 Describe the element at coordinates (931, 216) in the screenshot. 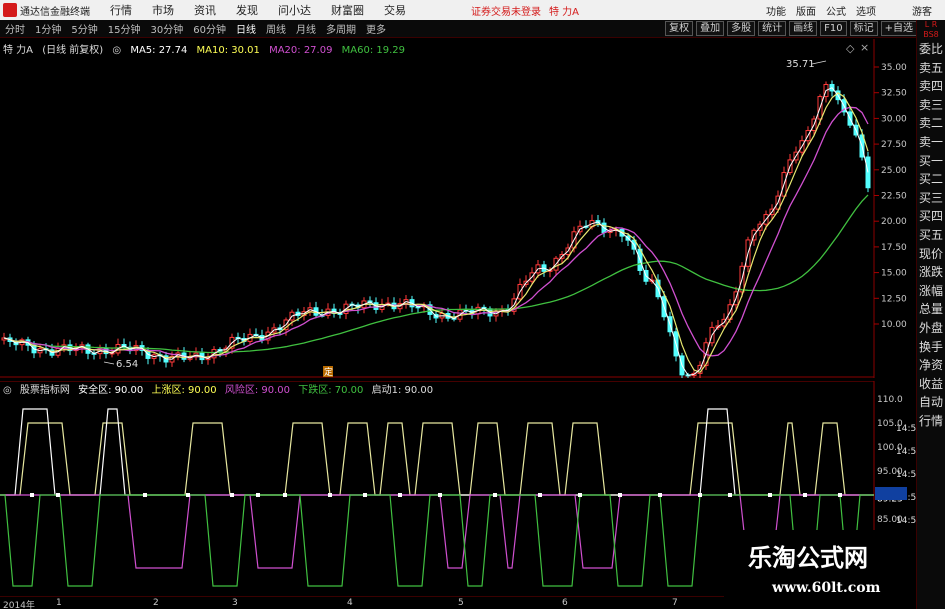

I see `sidebar-item-9: 买四` at that location.